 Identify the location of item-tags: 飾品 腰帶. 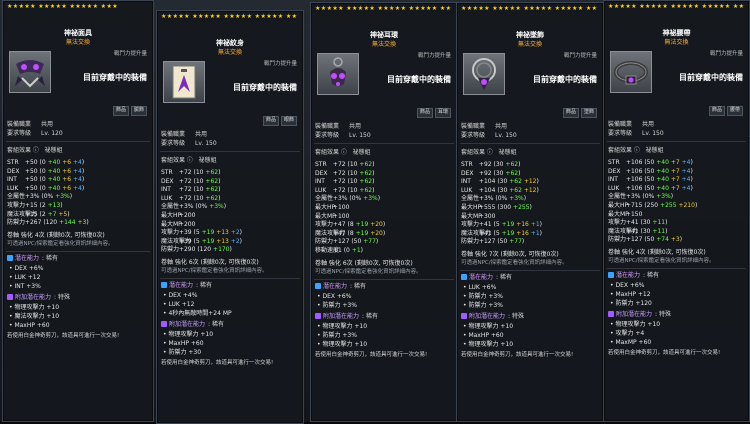
(725, 111).